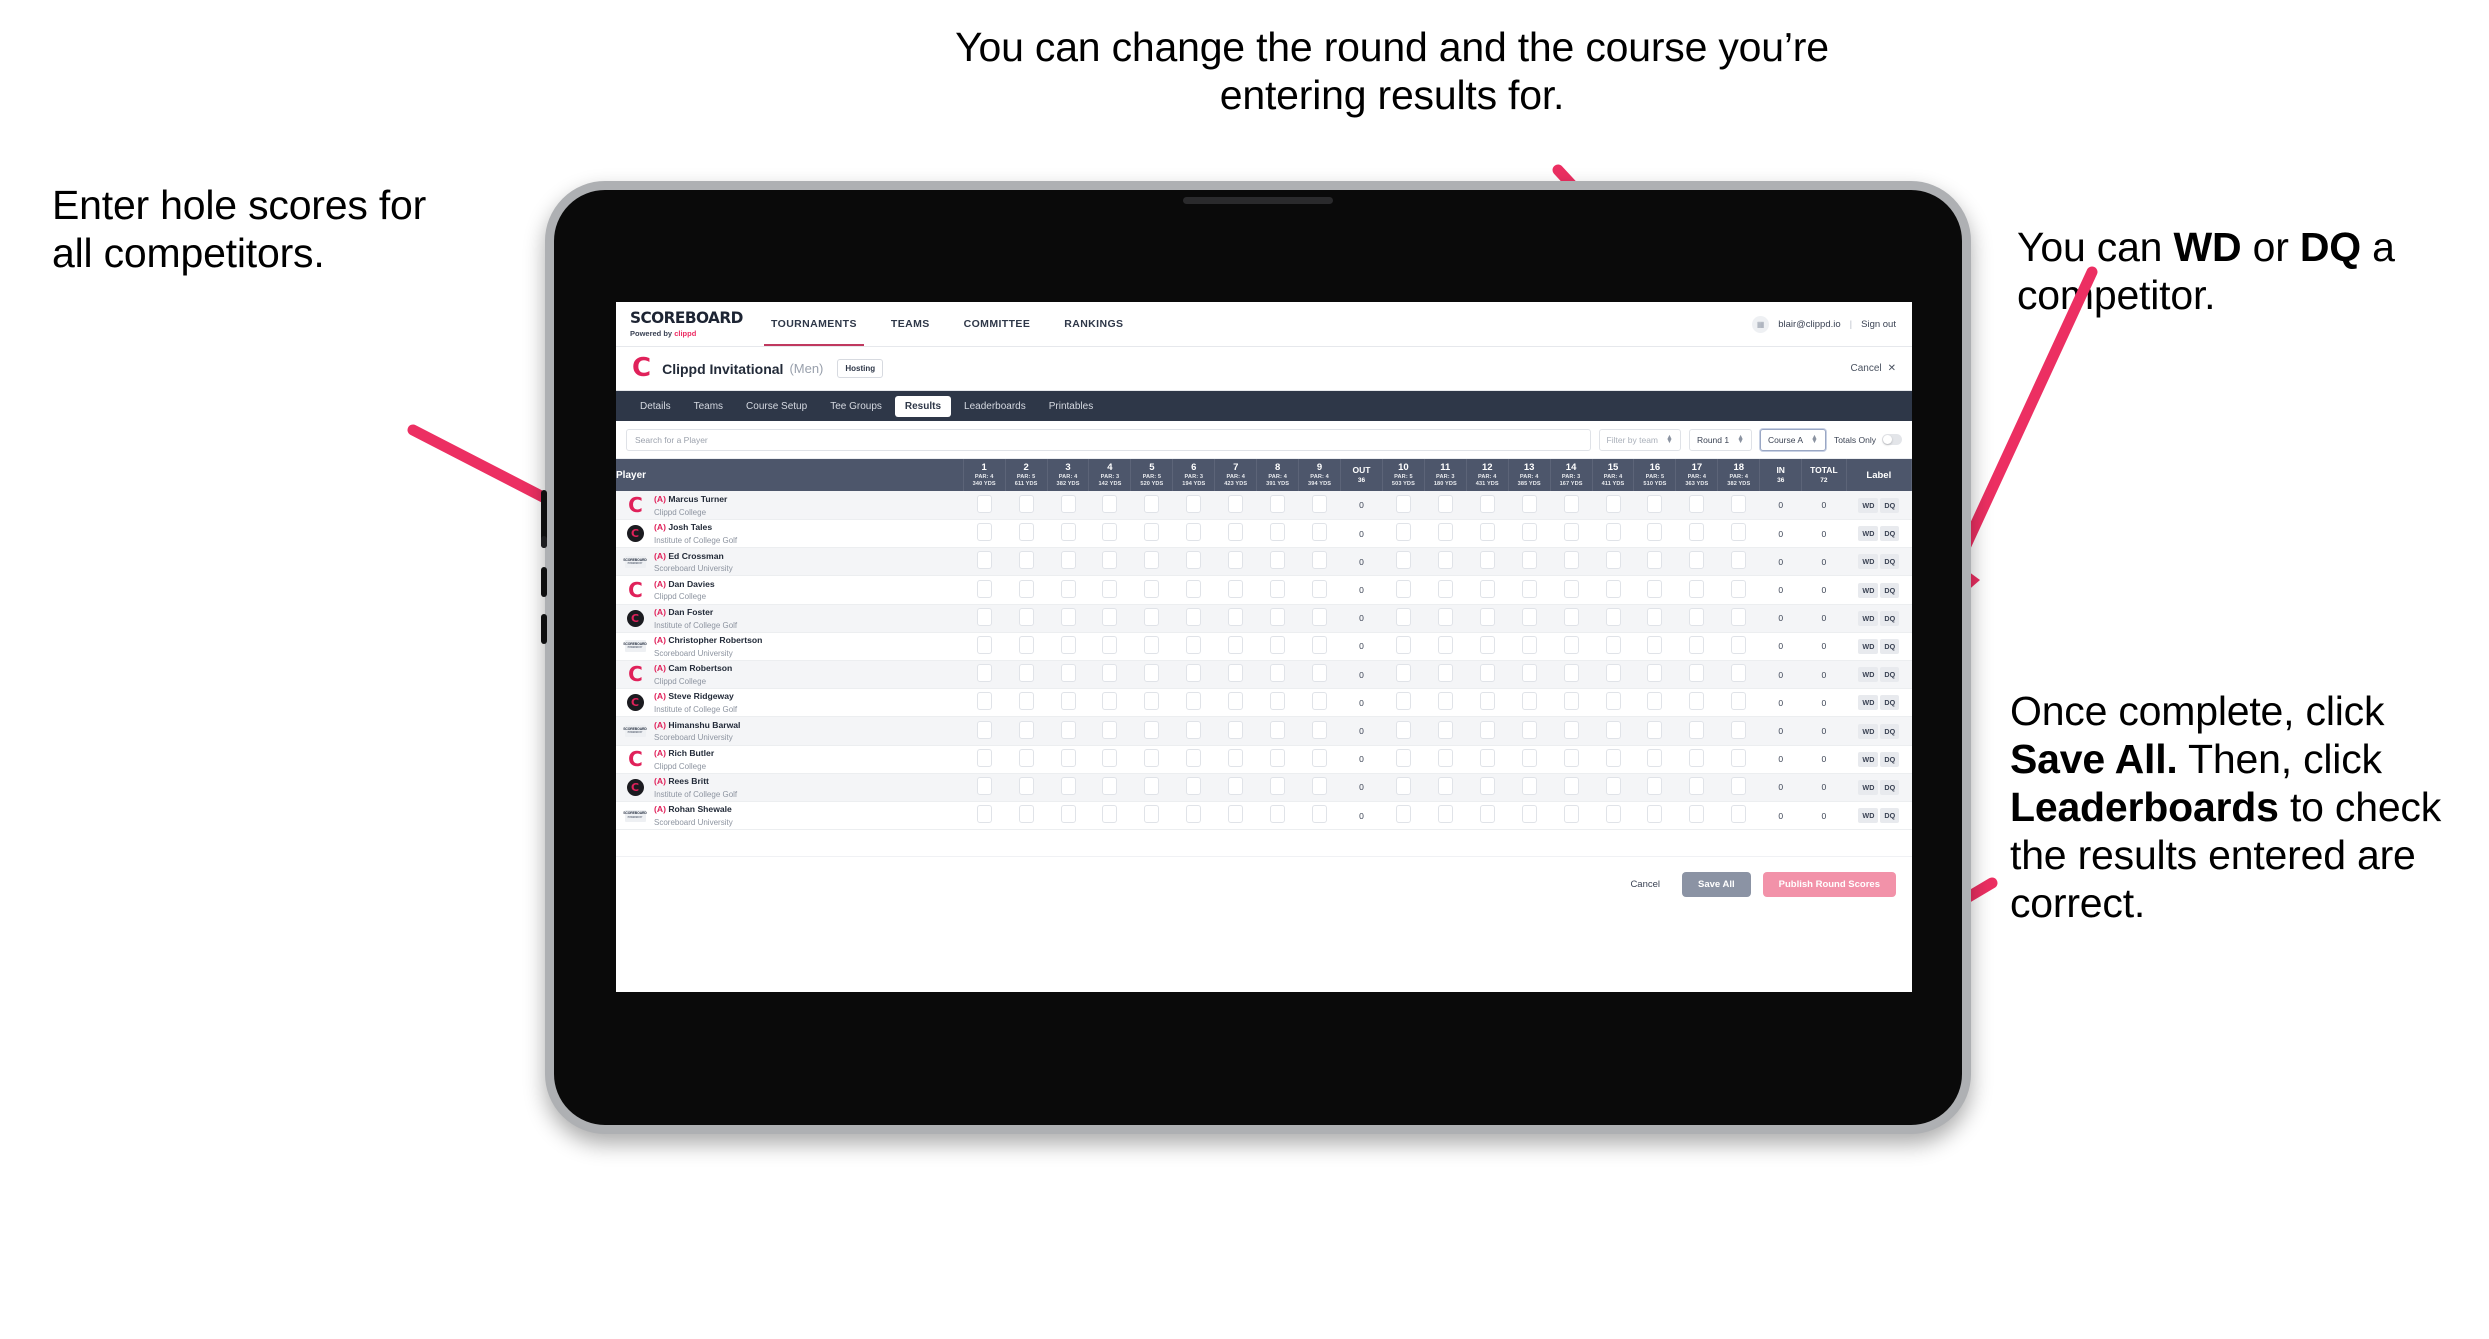  What do you see at coordinates (1829, 885) in the screenshot?
I see `publish-round-scores-button: Publish Round Scores` at bounding box center [1829, 885].